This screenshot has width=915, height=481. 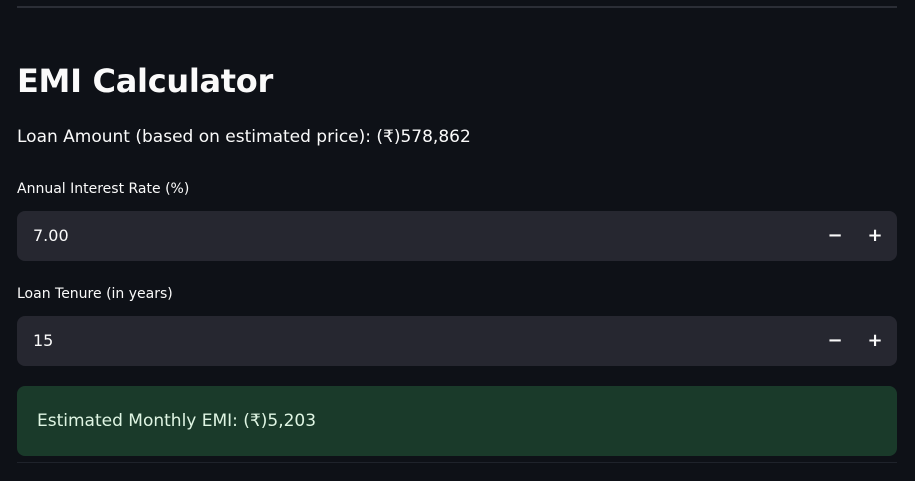 I want to click on interest-rate-label: Annual Interest Rate (%), so click(x=103, y=189).